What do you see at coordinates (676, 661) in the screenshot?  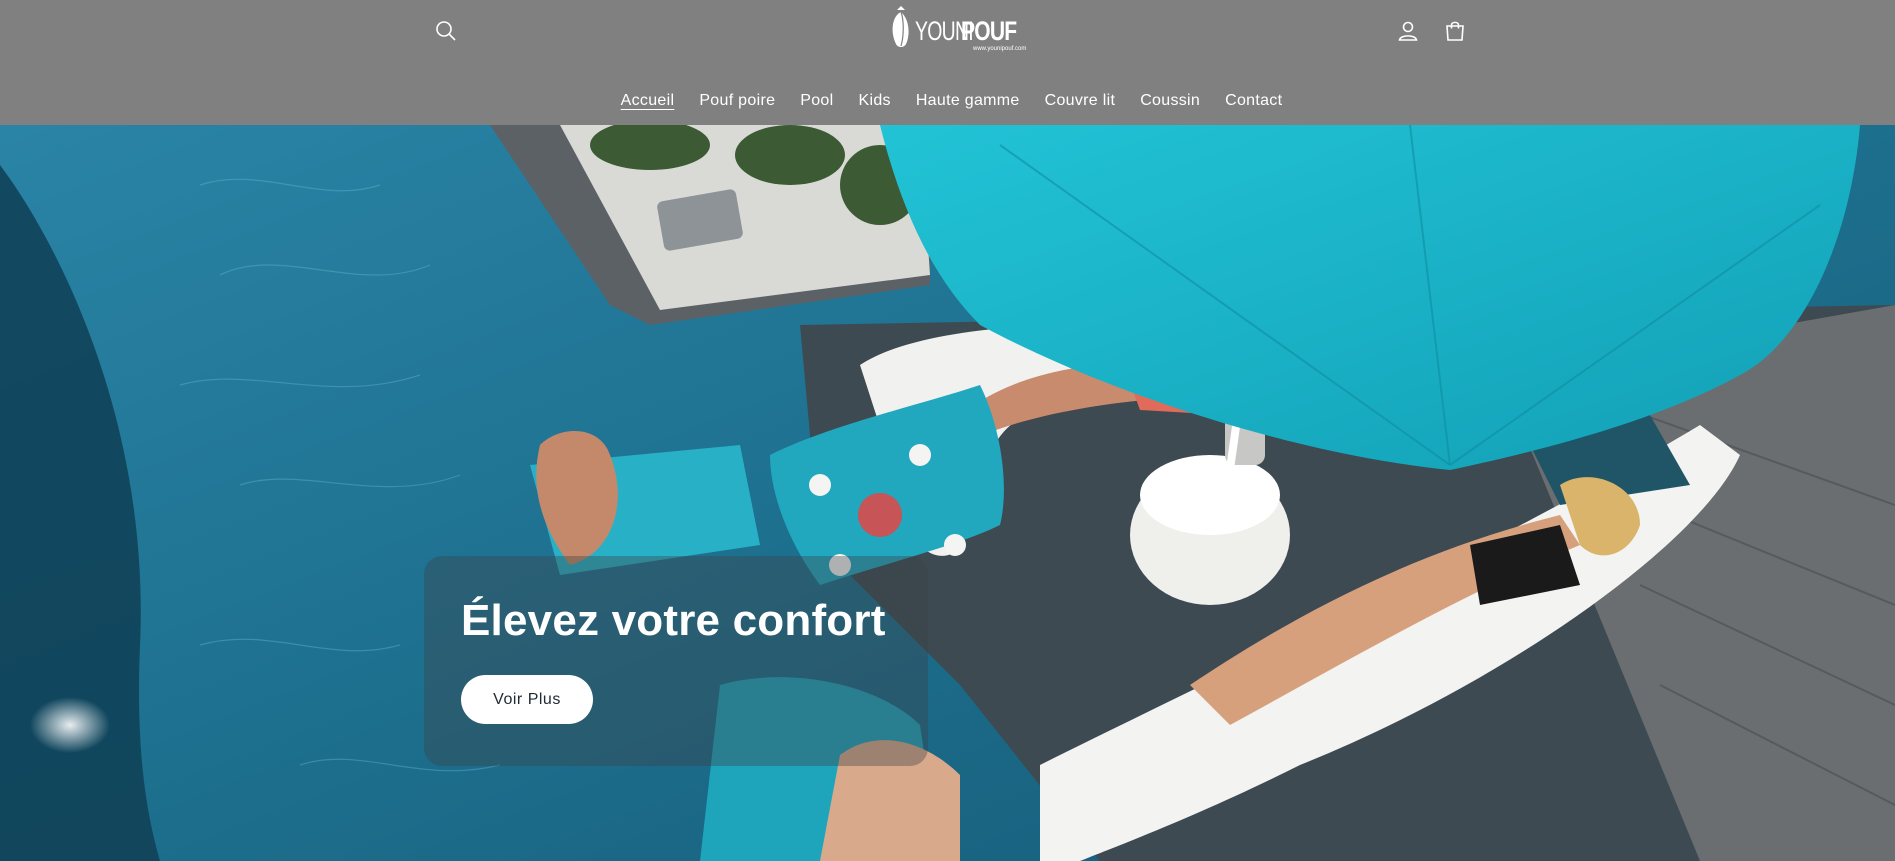 I see `hero-content-panel` at bounding box center [676, 661].